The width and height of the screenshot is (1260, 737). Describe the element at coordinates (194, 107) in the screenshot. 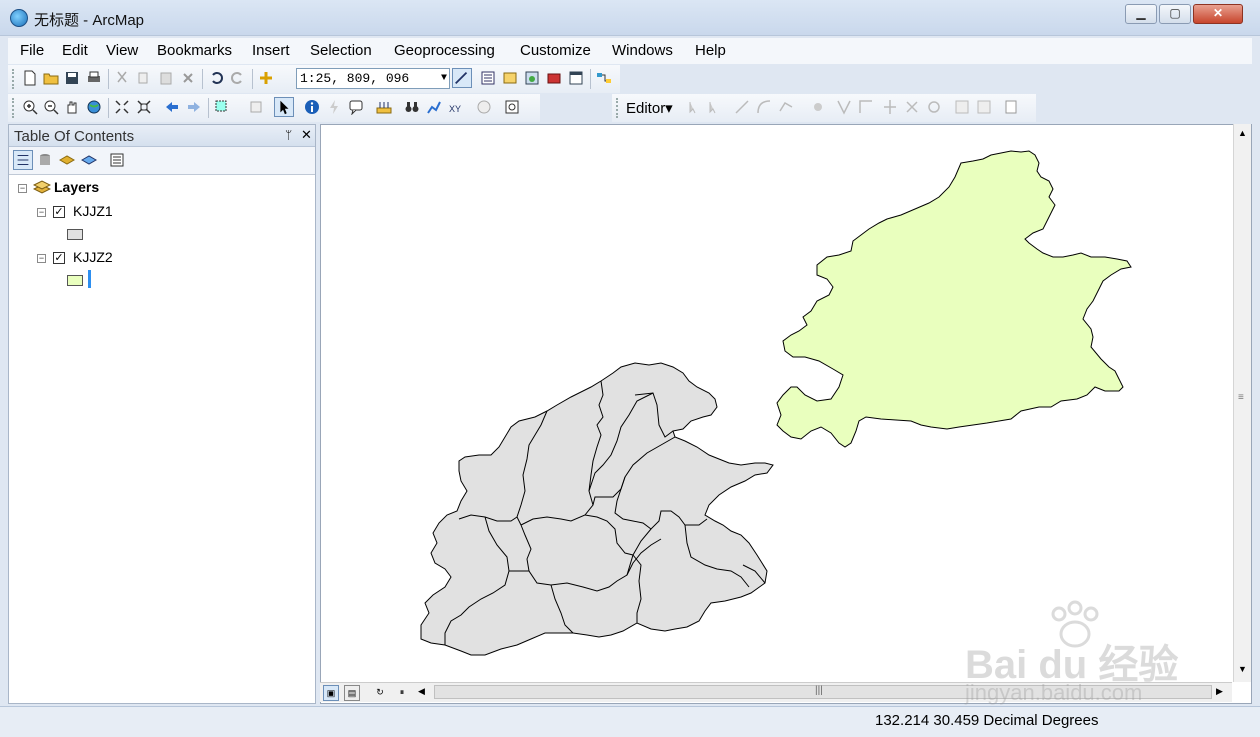

I see `forward-arrow-icon` at that location.